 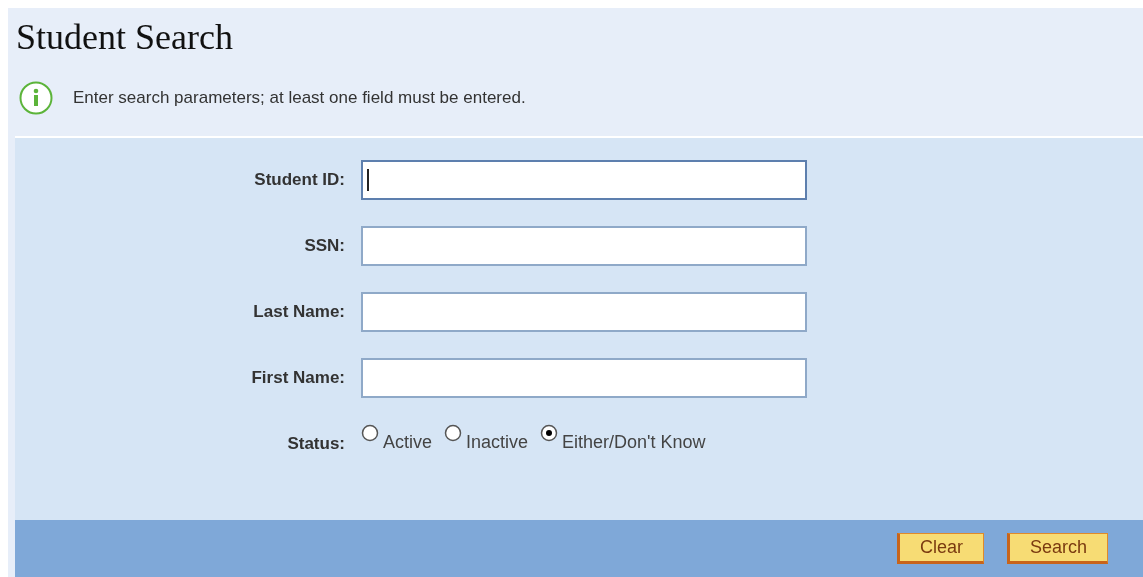 What do you see at coordinates (36, 97) in the screenshot?
I see `info-icon` at bounding box center [36, 97].